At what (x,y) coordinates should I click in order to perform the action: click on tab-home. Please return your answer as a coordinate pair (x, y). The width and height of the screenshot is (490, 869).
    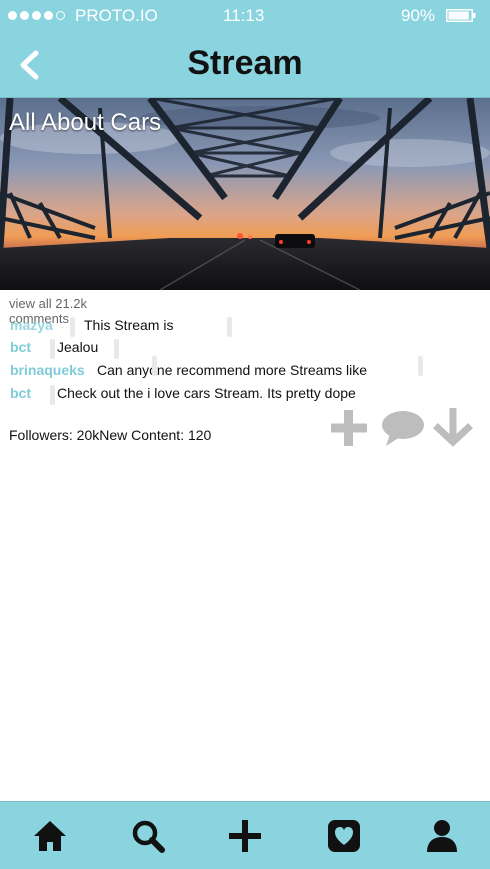
    Looking at the image, I should click on (50, 836).